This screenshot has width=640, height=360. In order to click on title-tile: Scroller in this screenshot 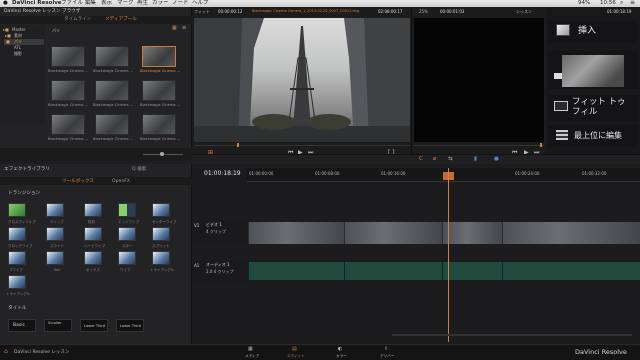, I will do `click(58, 325)`.